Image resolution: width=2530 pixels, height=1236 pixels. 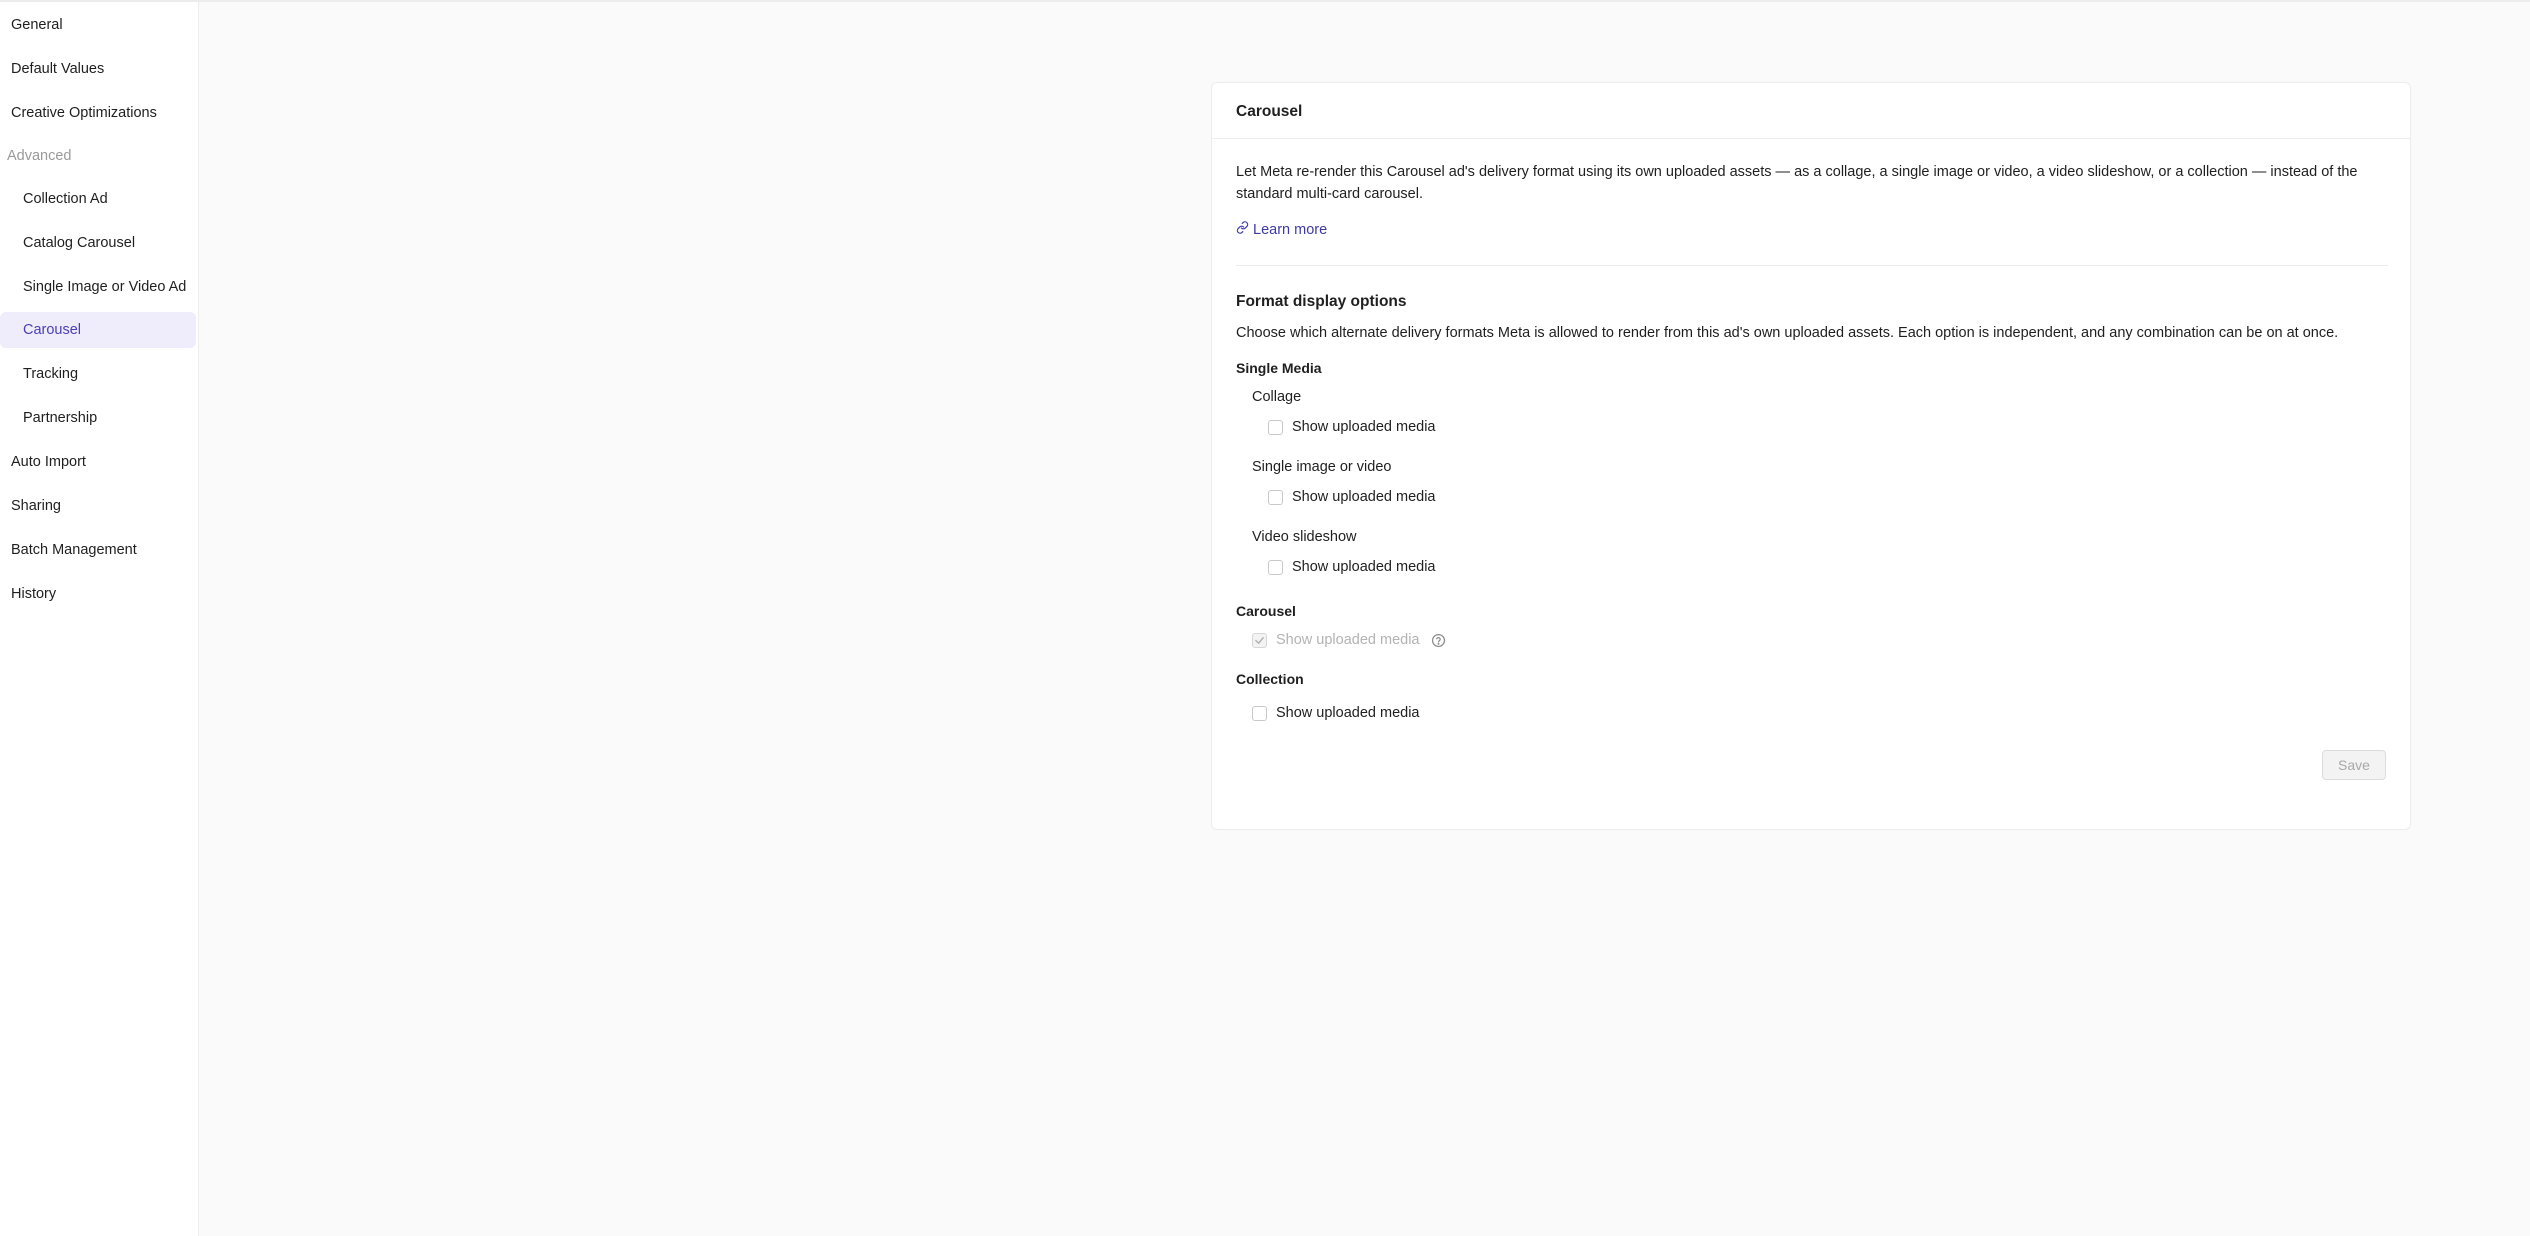 I want to click on collection-option-label: Show uploaded media, so click(x=1348, y=713).